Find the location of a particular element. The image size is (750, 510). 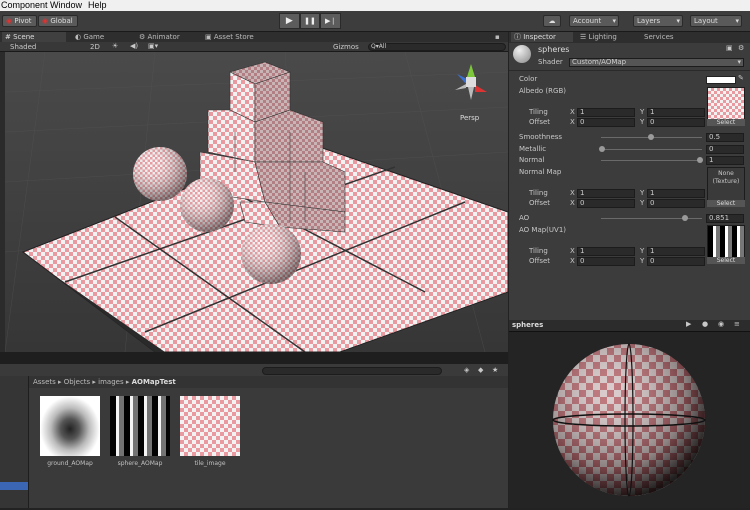

pivot-label: Pivot is located at coordinates (23, 21).